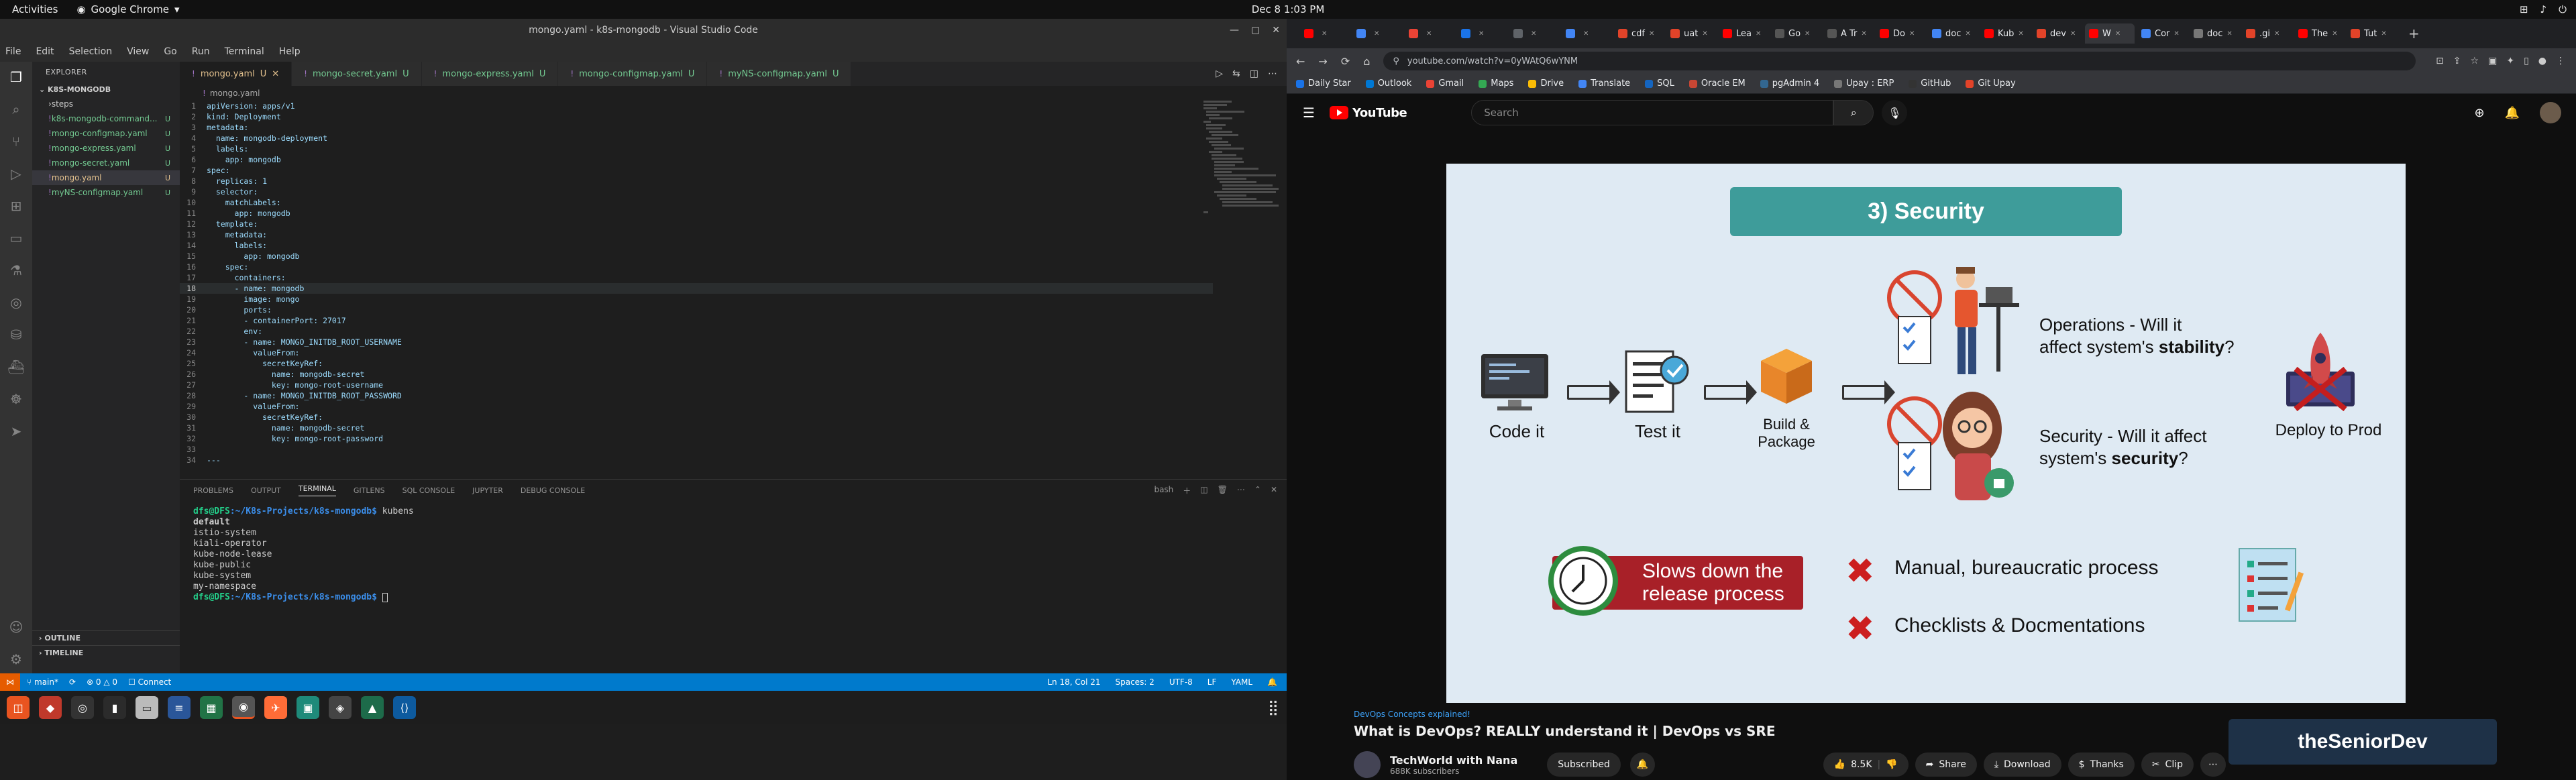 This screenshot has height=780, width=2576. I want to click on menu-run: Run, so click(201, 51).